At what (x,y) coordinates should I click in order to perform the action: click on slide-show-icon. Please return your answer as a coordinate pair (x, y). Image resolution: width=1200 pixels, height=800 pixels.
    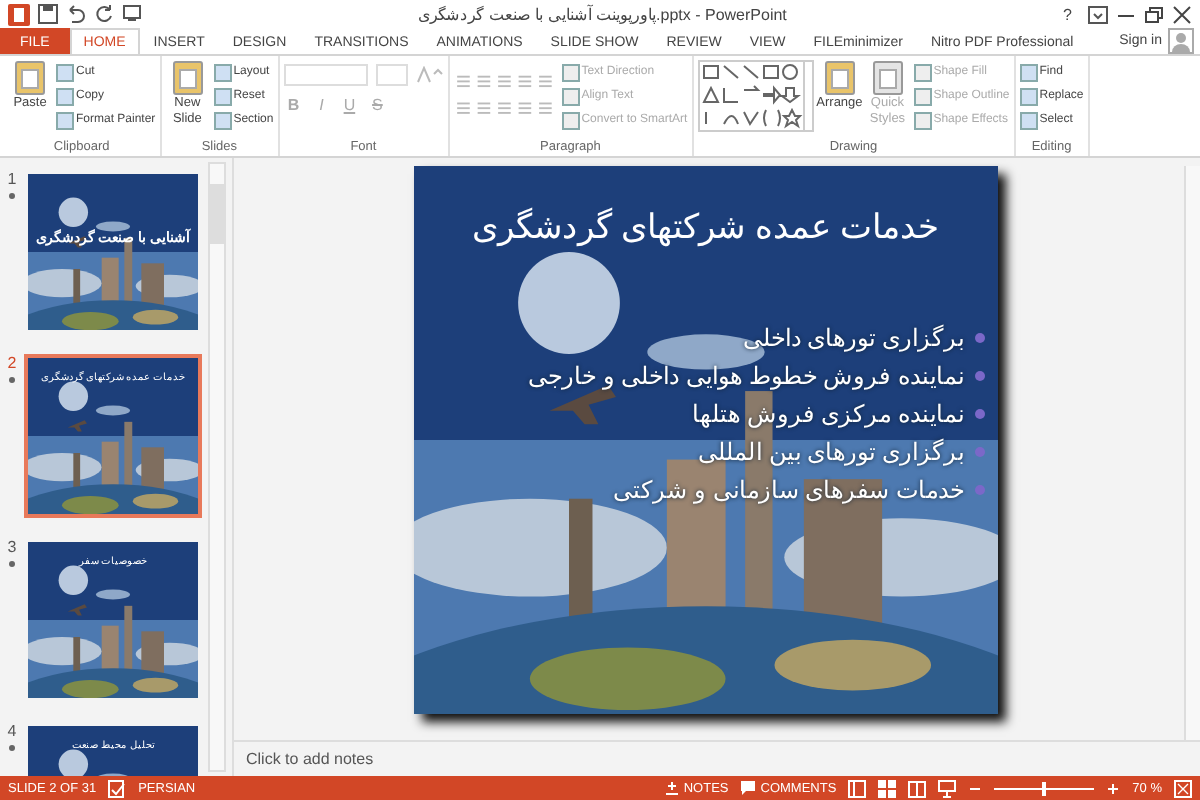
    Looking at the image, I should click on (947, 788).